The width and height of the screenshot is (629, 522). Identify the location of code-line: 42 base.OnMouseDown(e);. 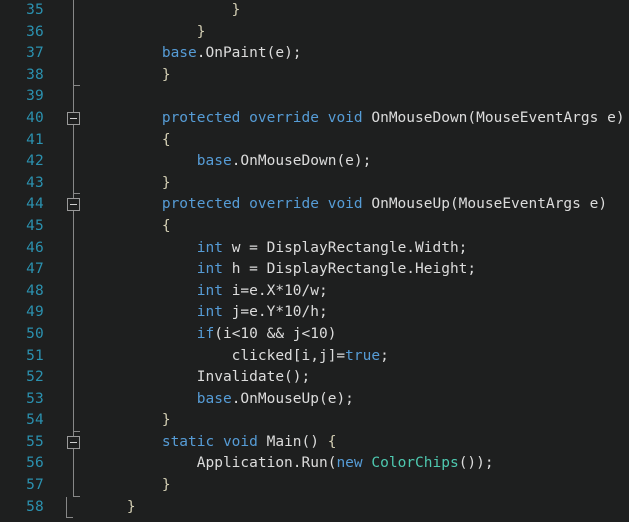
(314, 162).